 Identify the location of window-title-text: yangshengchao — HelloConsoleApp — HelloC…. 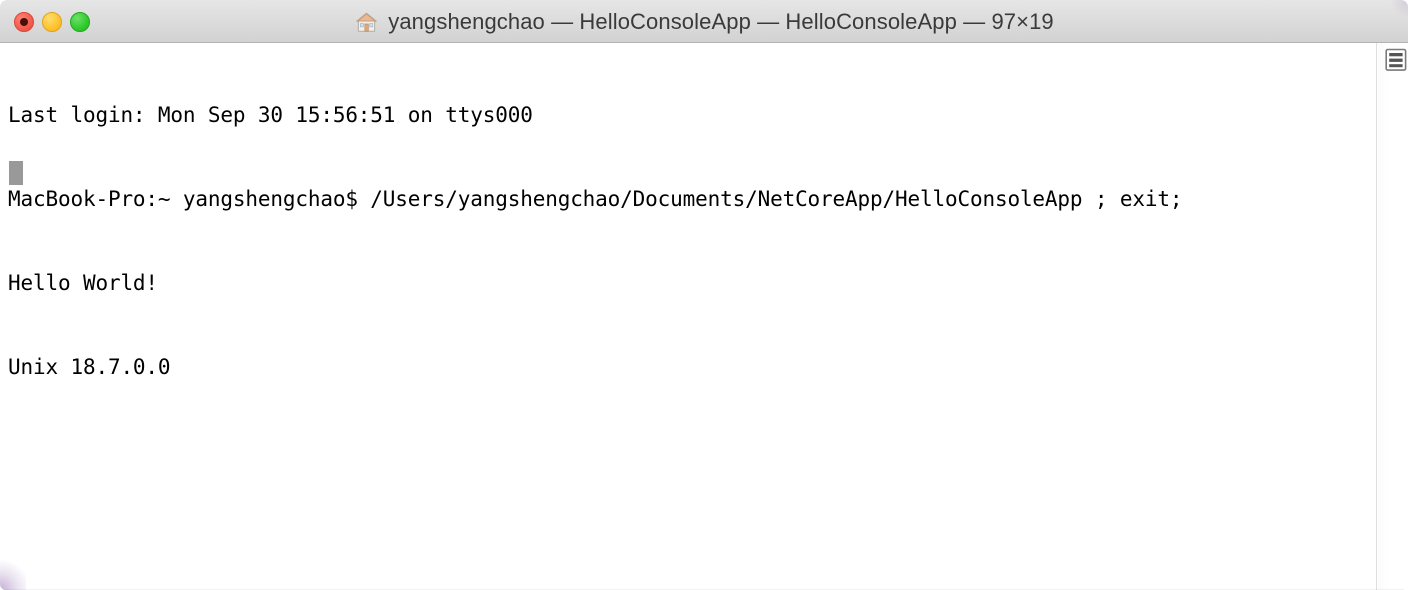
(721, 21).